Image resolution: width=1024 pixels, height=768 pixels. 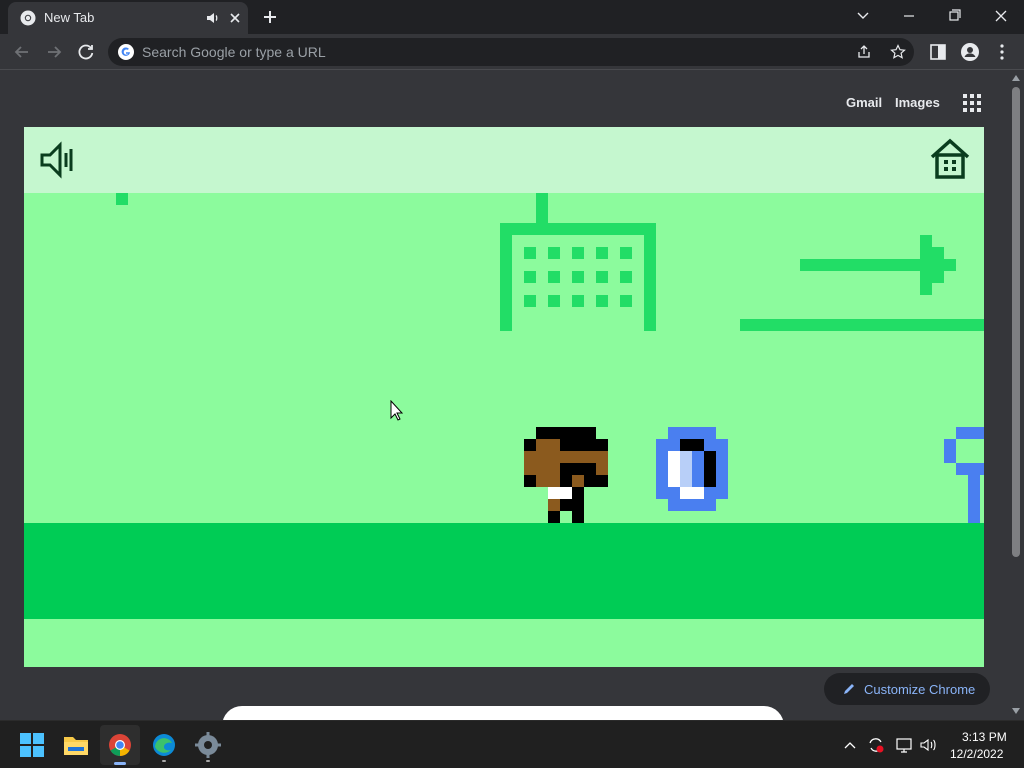 What do you see at coordinates (917, 102) in the screenshot?
I see `images-link: Images` at bounding box center [917, 102].